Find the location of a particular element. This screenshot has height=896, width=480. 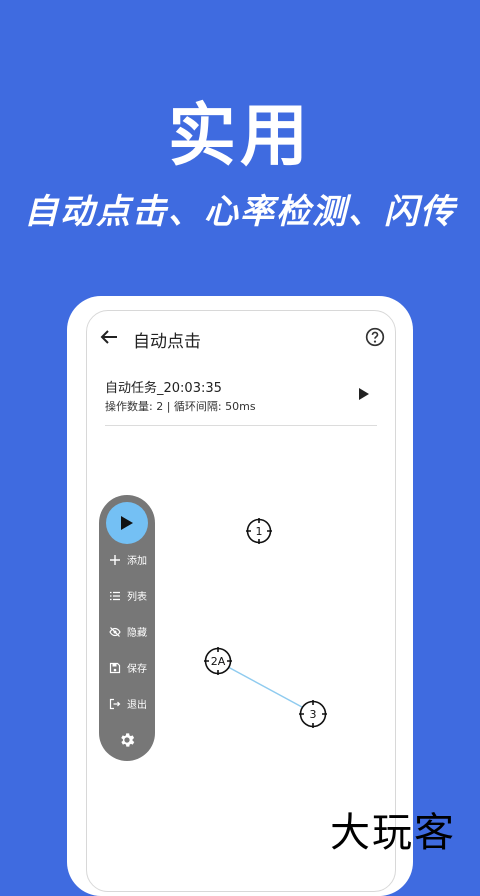

menu-item-label: 隐藏 is located at coordinates (137, 633).